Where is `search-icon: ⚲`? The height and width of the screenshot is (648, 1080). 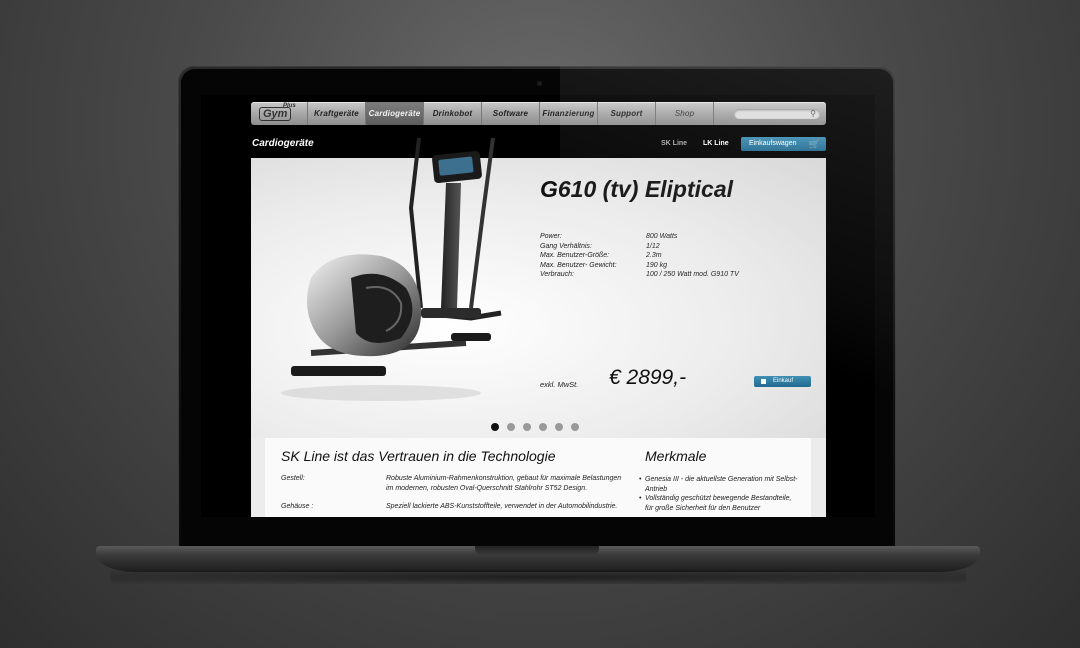 search-icon: ⚲ is located at coordinates (813, 114).